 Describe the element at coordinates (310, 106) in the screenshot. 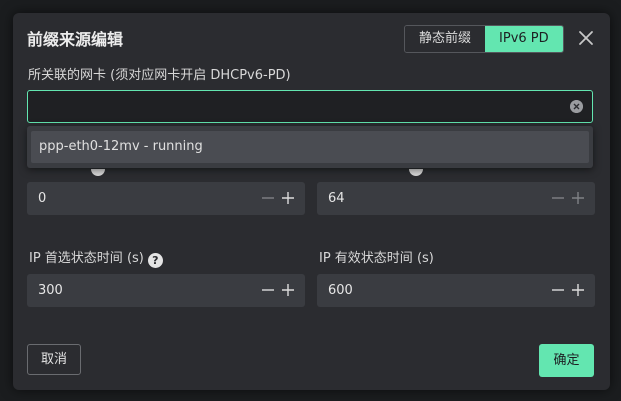

I see `interface-select` at that location.